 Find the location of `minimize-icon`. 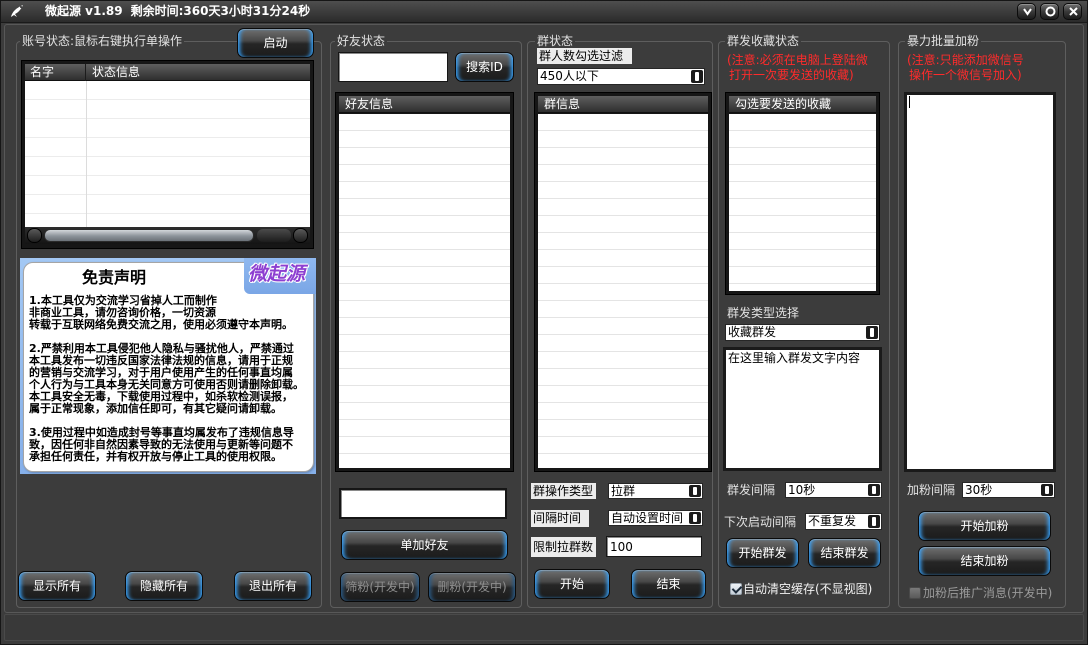

minimize-icon is located at coordinates (1027, 12).